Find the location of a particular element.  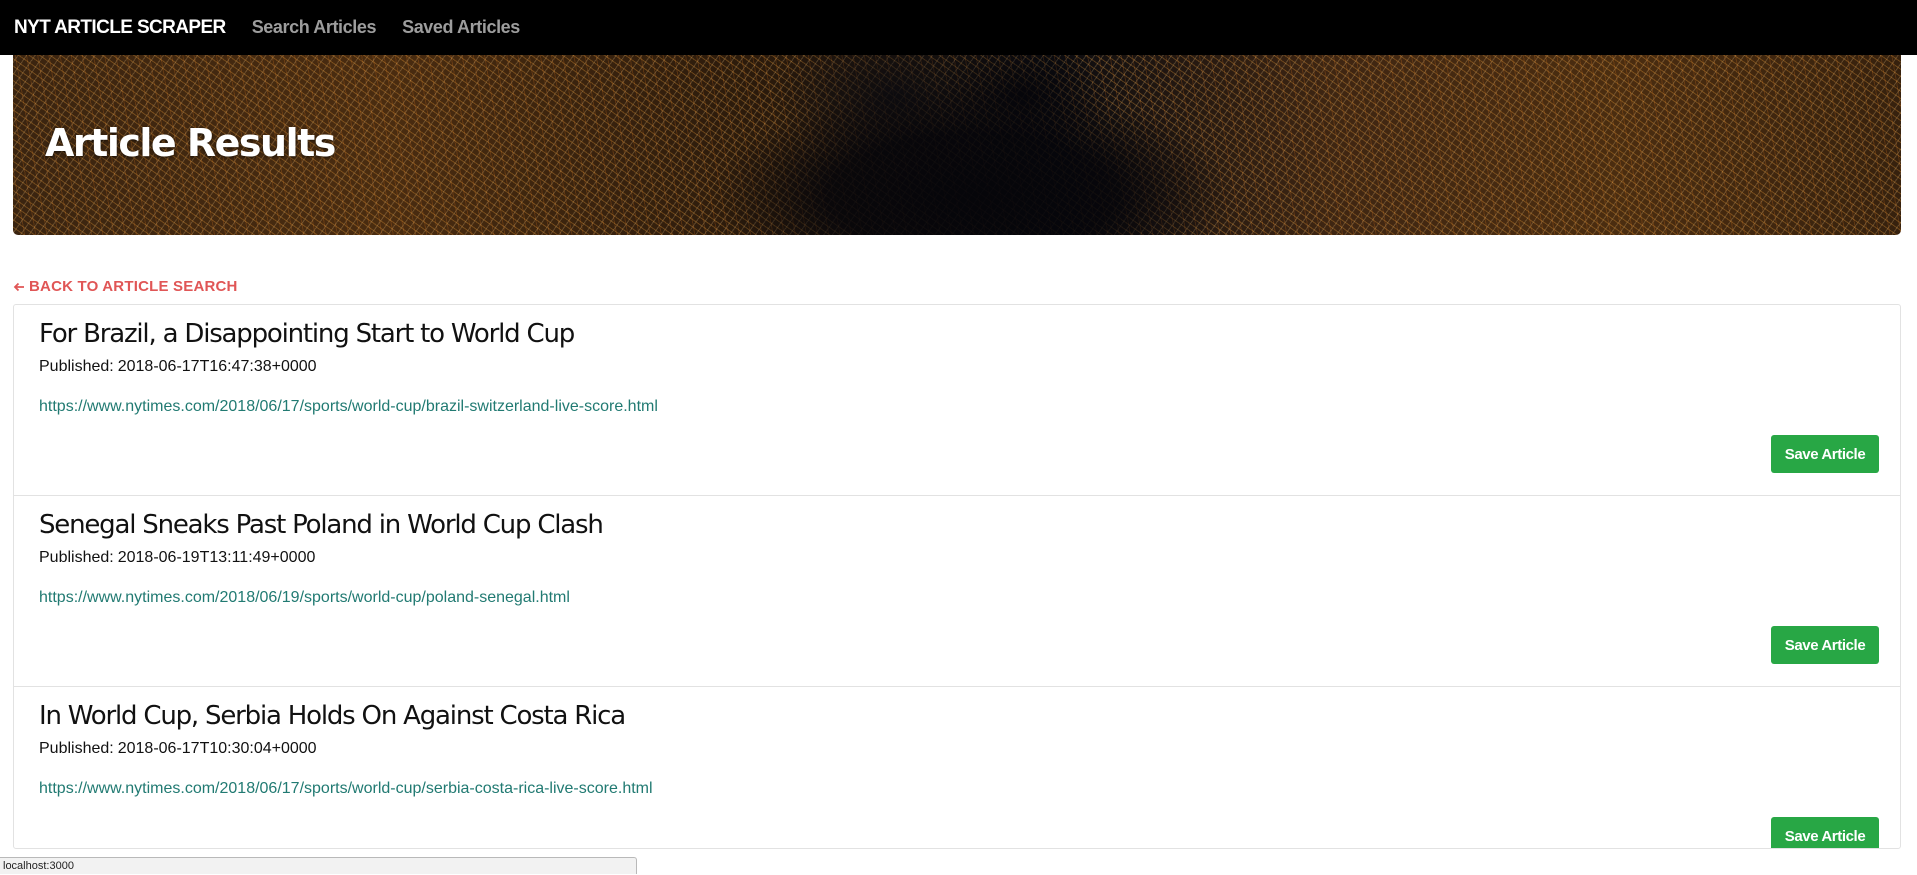

published-value: 2018-06-17T10:30:04+0000 is located at coordinates (217, 748).